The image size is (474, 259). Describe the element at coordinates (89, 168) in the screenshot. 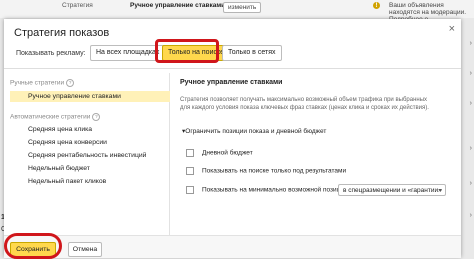

I see `strategy-weekly-budget: Недельный бюджет` at that location.